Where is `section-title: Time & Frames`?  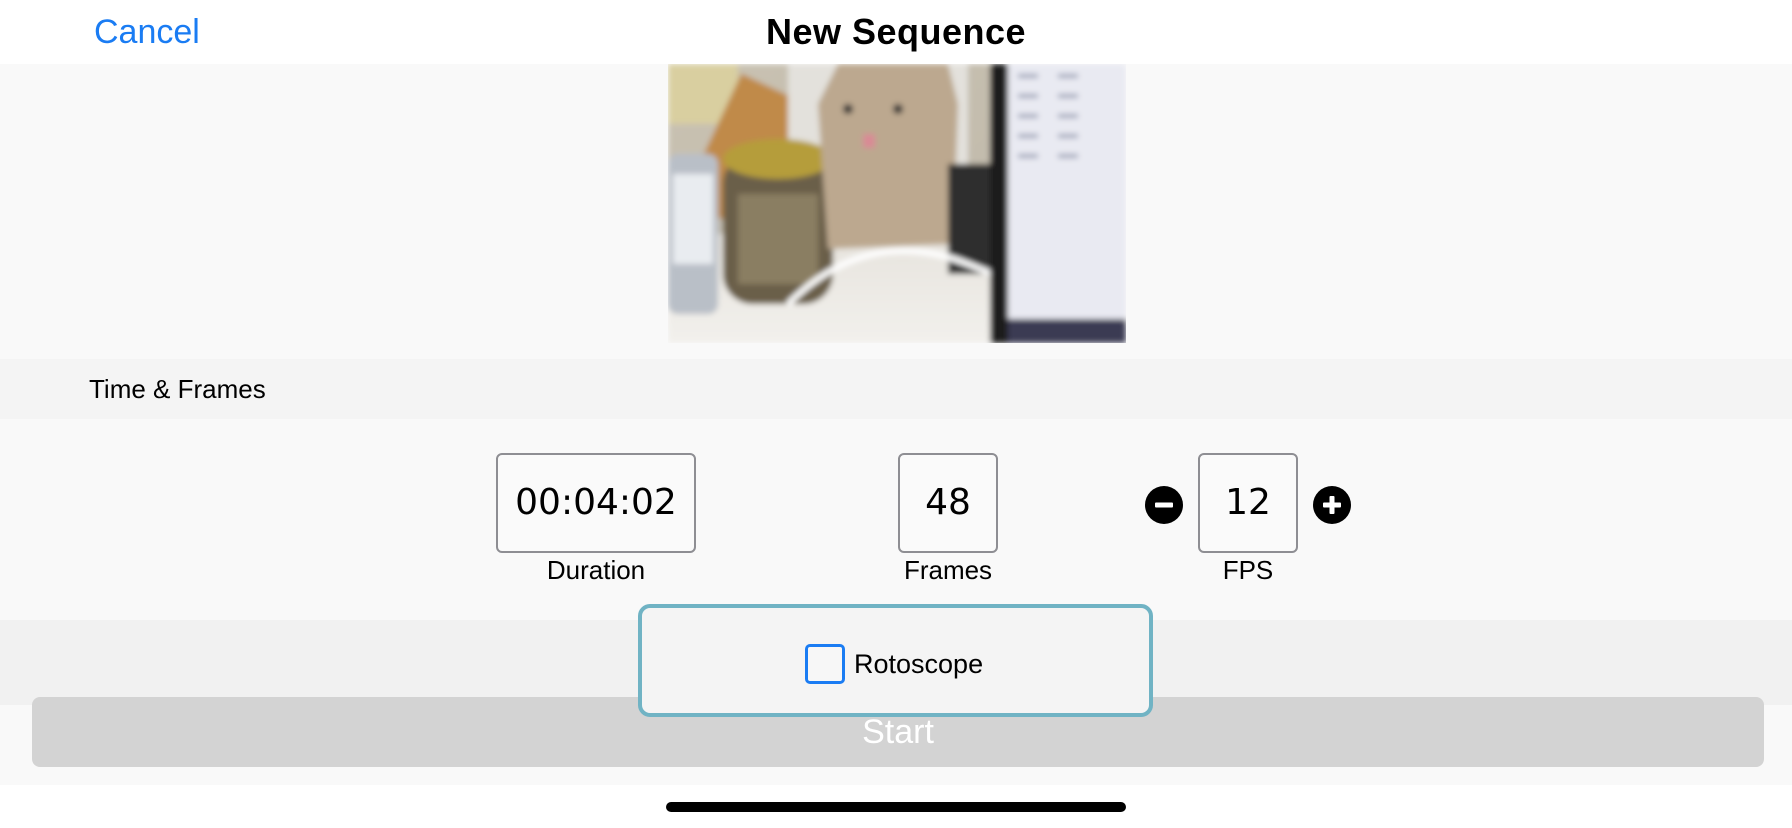
section-title: Time & Frames is located at coordinates (177, 389).